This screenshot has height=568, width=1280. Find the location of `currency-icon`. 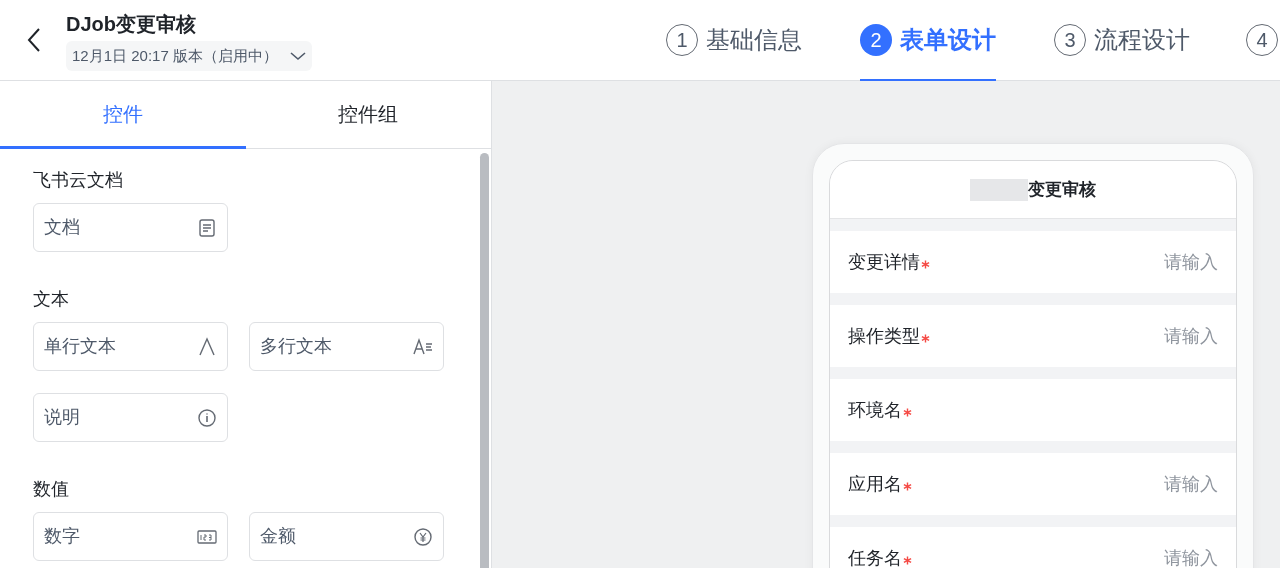

currency-icon is located at coordinates (423, 536).